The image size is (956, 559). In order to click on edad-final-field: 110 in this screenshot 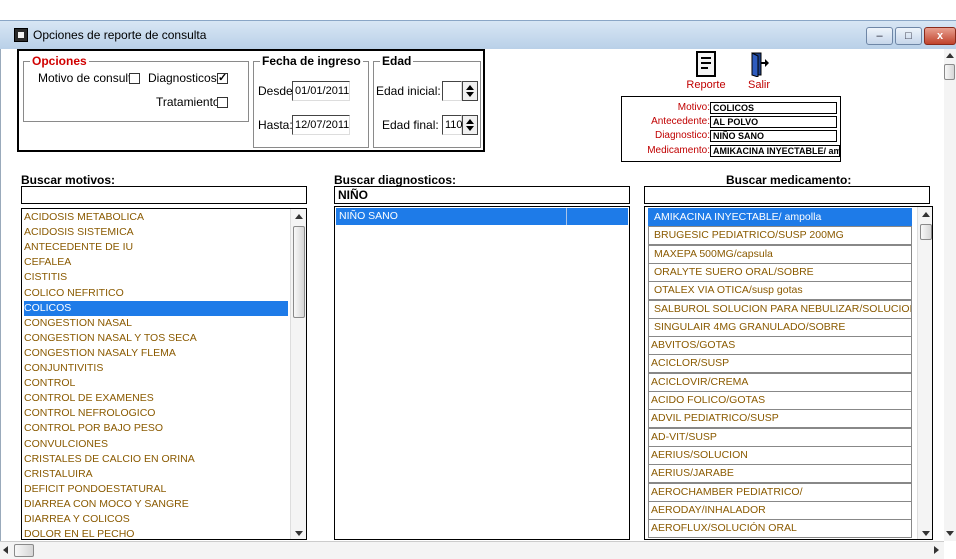, I will do `click(452, 125)`.